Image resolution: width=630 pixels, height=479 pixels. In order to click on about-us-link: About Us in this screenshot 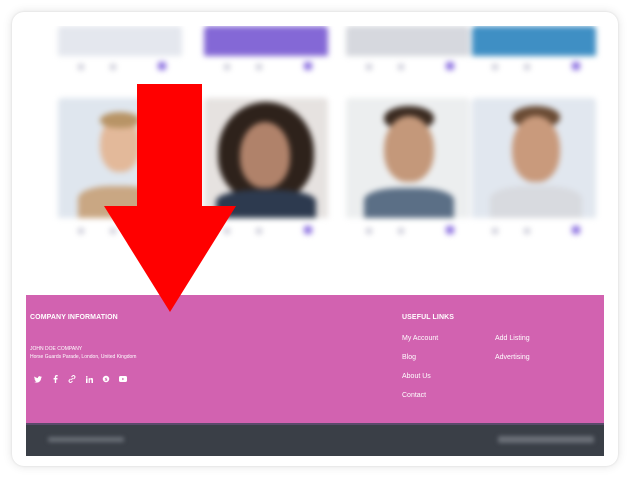, I will do `click(416, 376)`.